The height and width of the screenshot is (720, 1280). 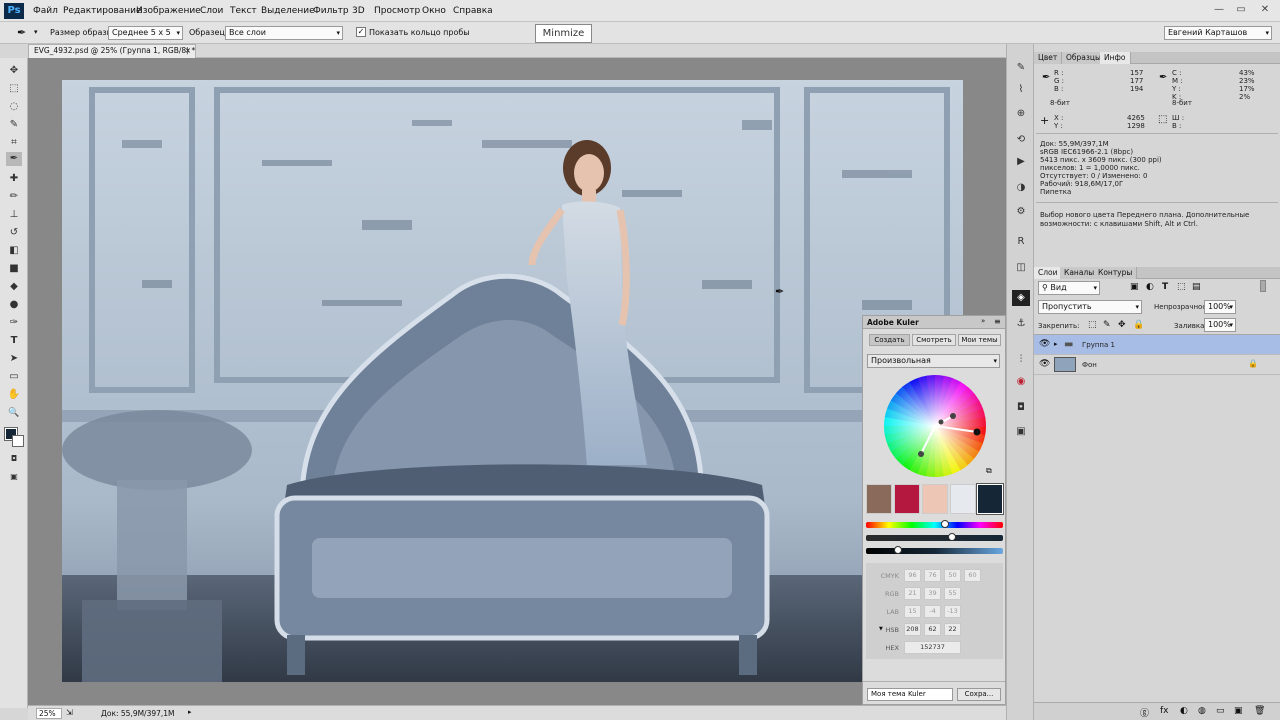 What do you see at coordinates (473, 11) in the screenshot?
I see `menu-help: Справка` at bounding box center [473, 11].